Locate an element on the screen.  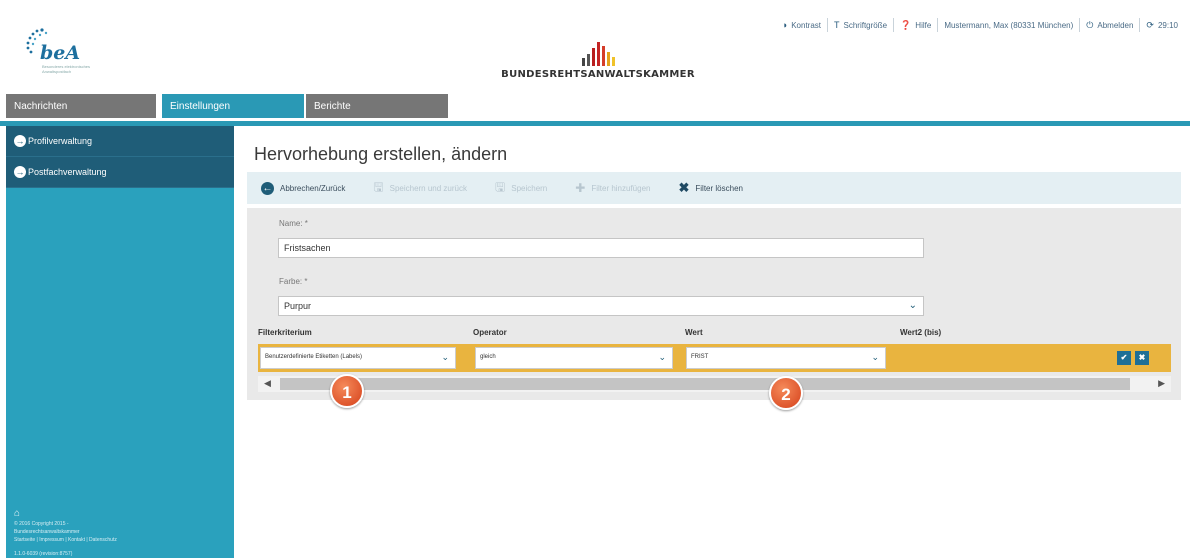
criterion-select: Benutzerdefinierte Etiketten (Labels) ⌄ is located at coordinates (358, 358).